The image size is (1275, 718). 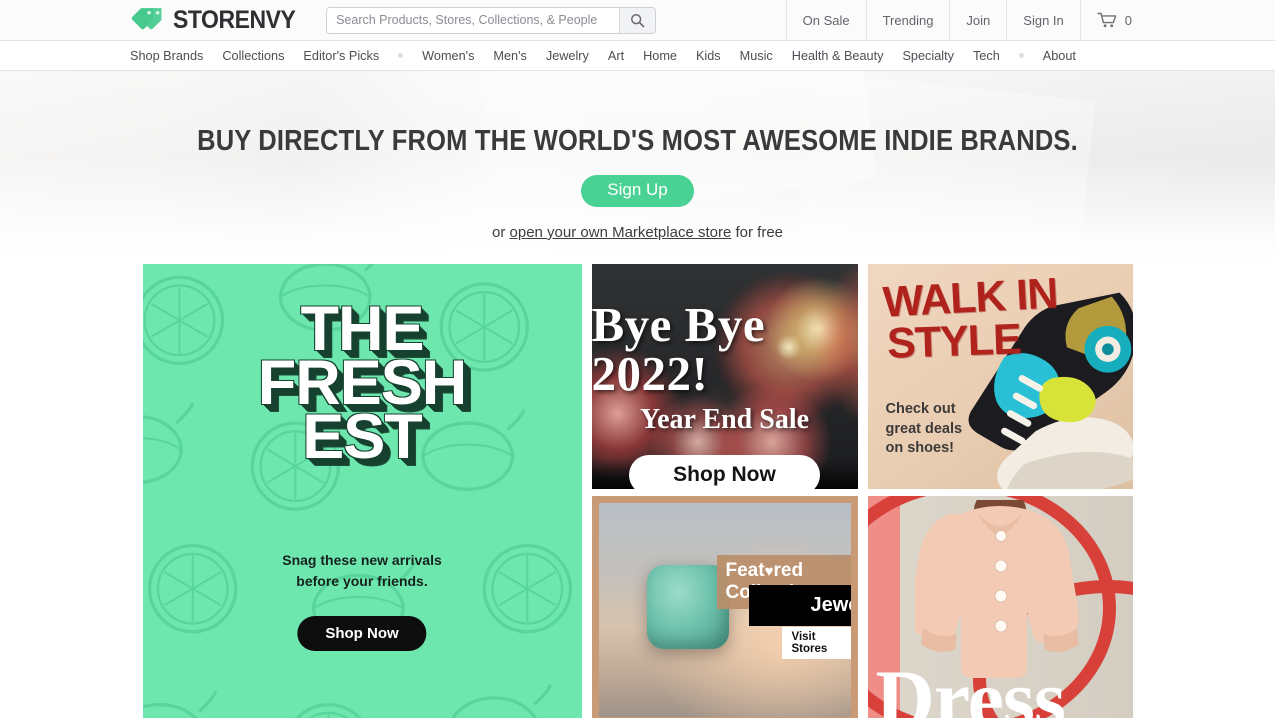 What do you see at coordinates (473, 20) in the screenshot?
I see `search-input` at bounding box center [473, 20].